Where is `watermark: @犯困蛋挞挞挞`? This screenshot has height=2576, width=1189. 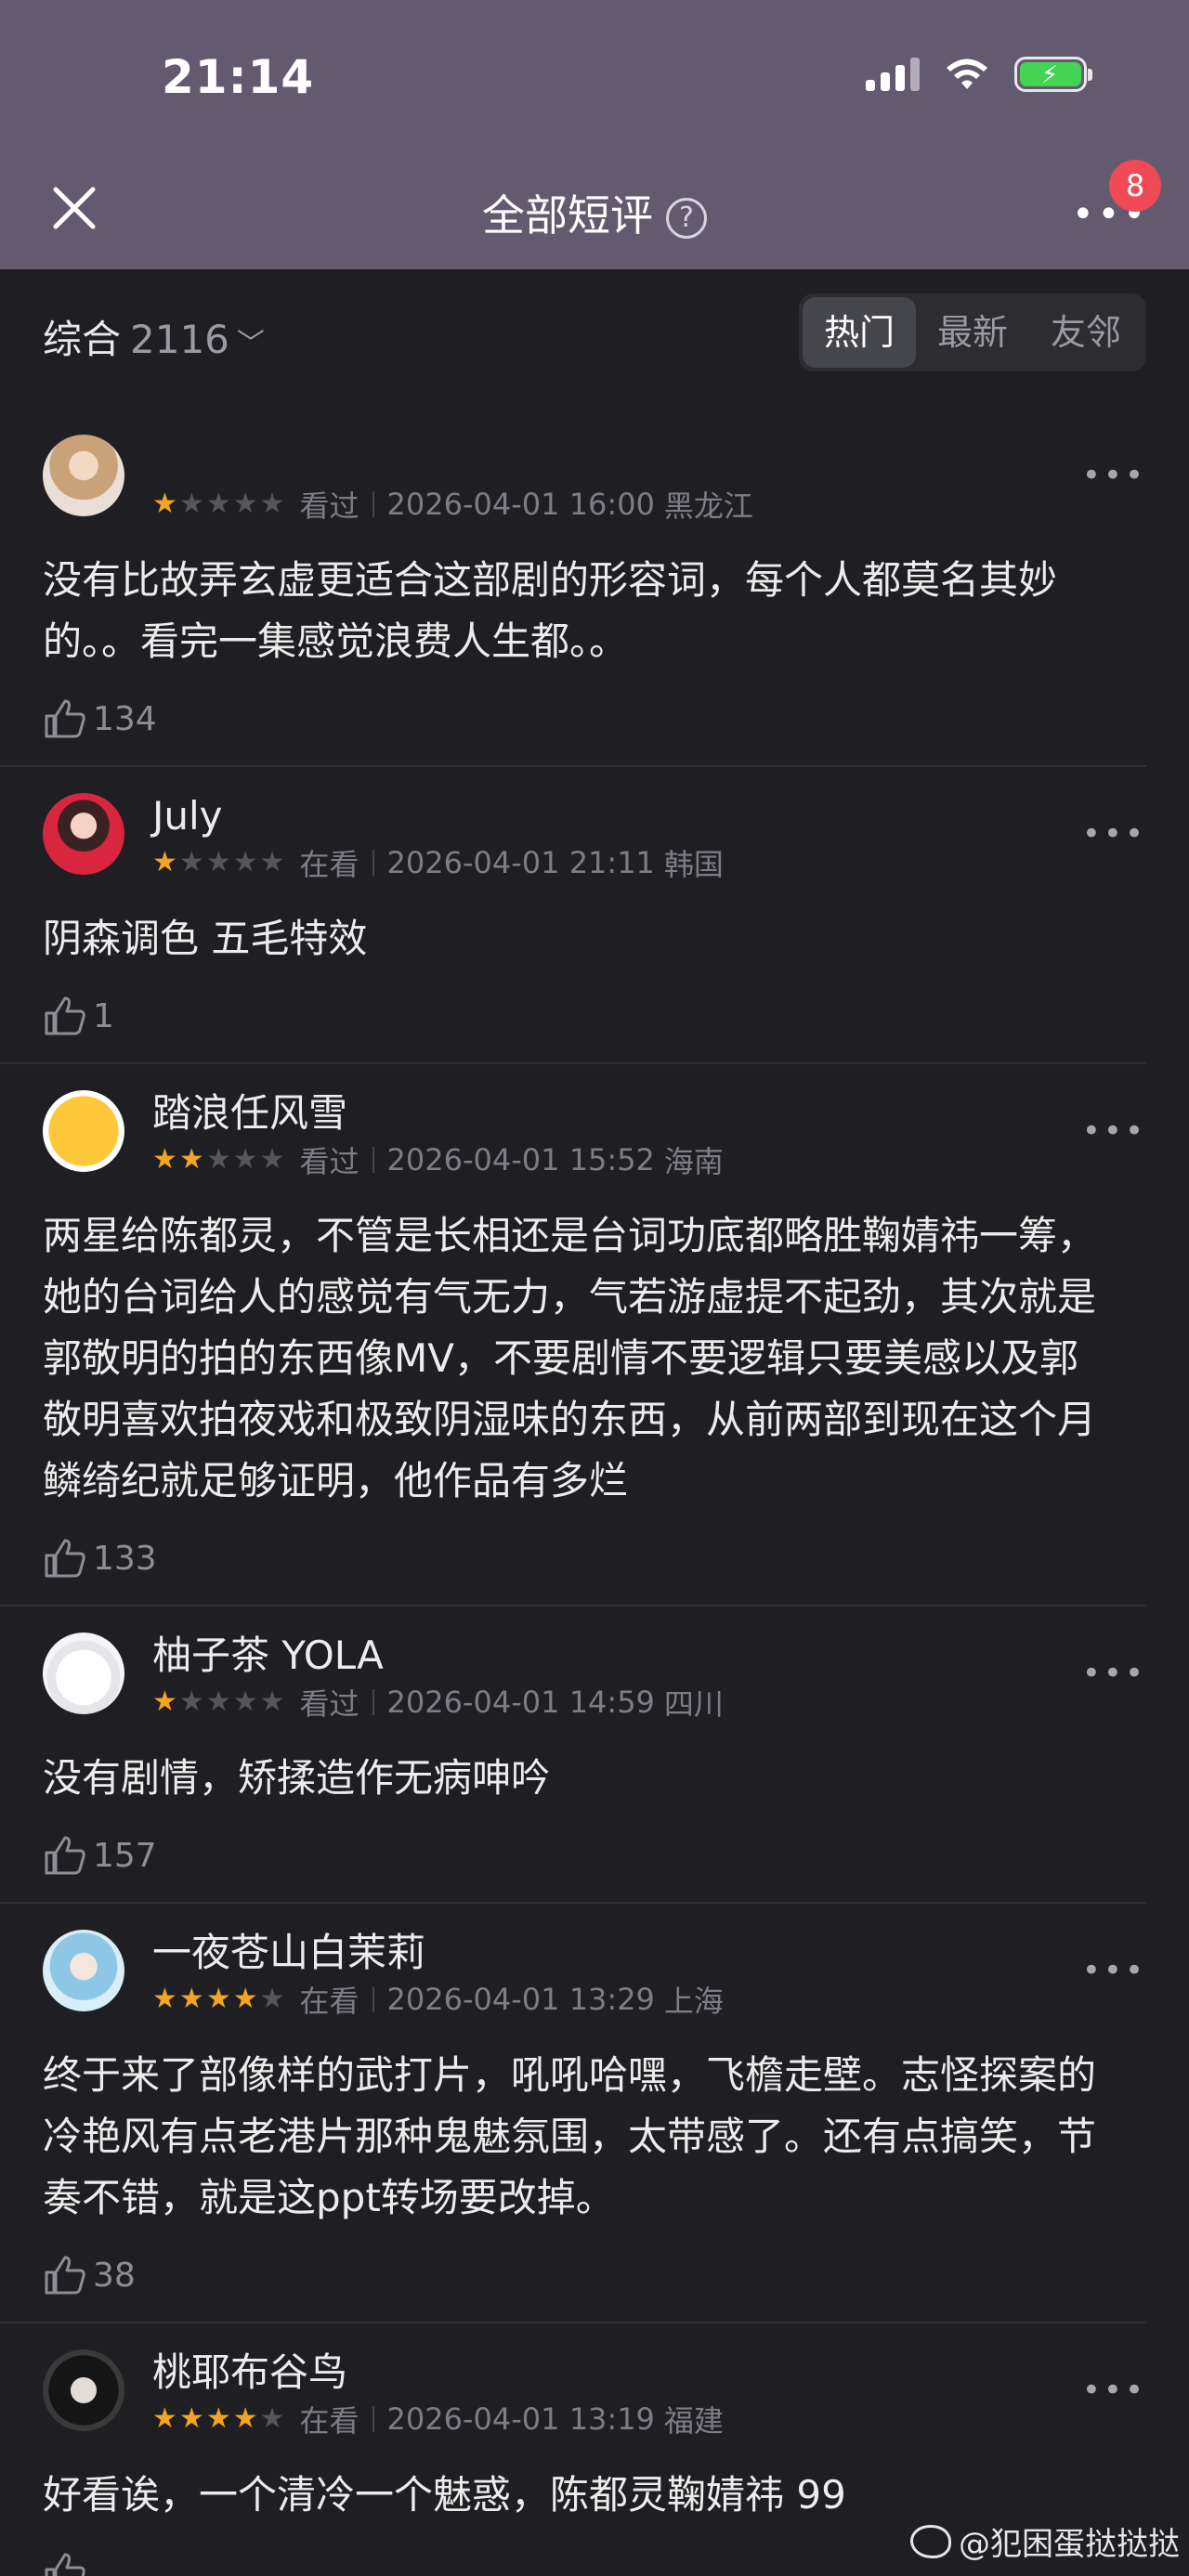
watermark: @犯困蛋挞挞挞 is located at coordinates (1045, 2541).